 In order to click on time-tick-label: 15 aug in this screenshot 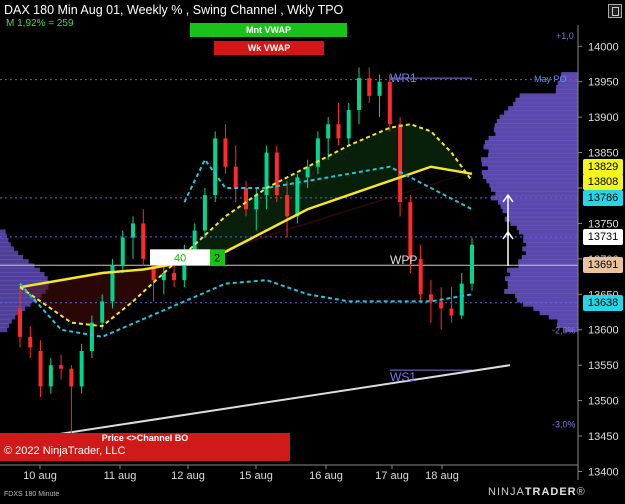, I will do `click(256, 476)`.